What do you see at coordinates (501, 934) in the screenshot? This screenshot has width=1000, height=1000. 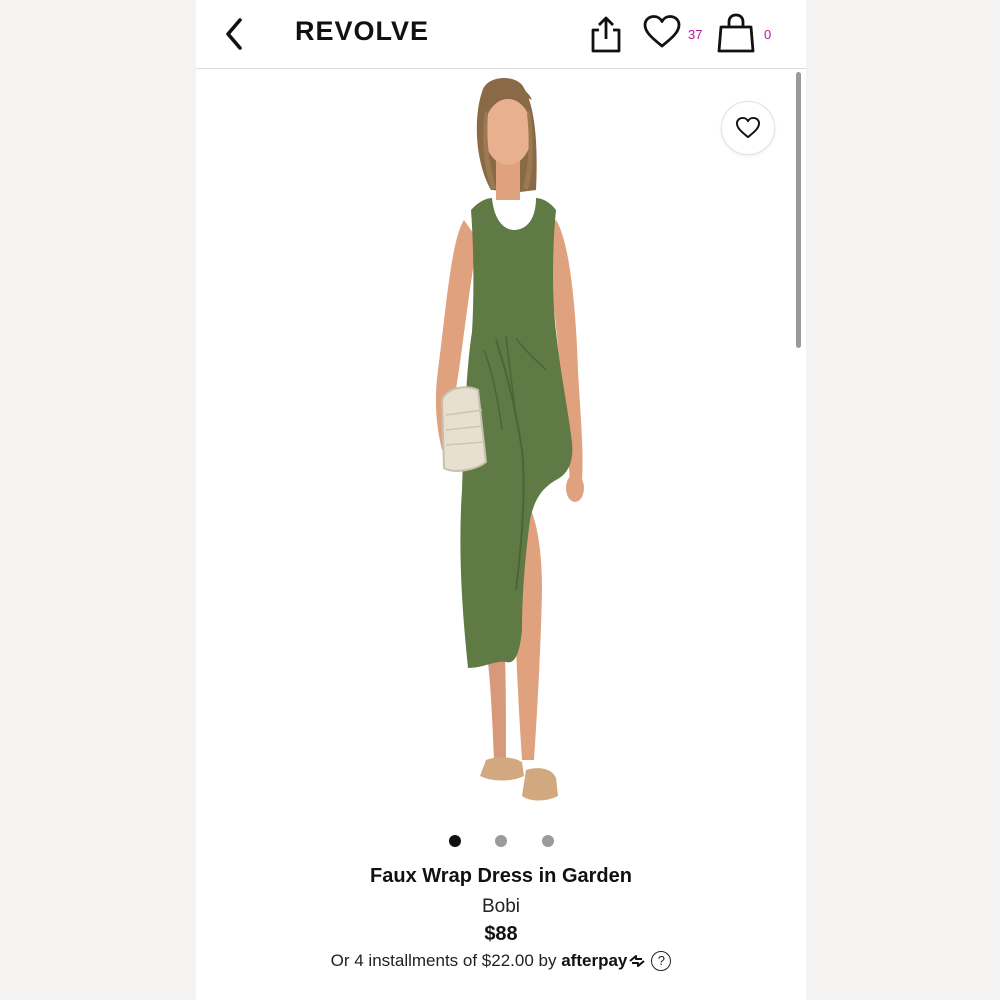 I see `product-price: $88` at bounding box center [501, 934].